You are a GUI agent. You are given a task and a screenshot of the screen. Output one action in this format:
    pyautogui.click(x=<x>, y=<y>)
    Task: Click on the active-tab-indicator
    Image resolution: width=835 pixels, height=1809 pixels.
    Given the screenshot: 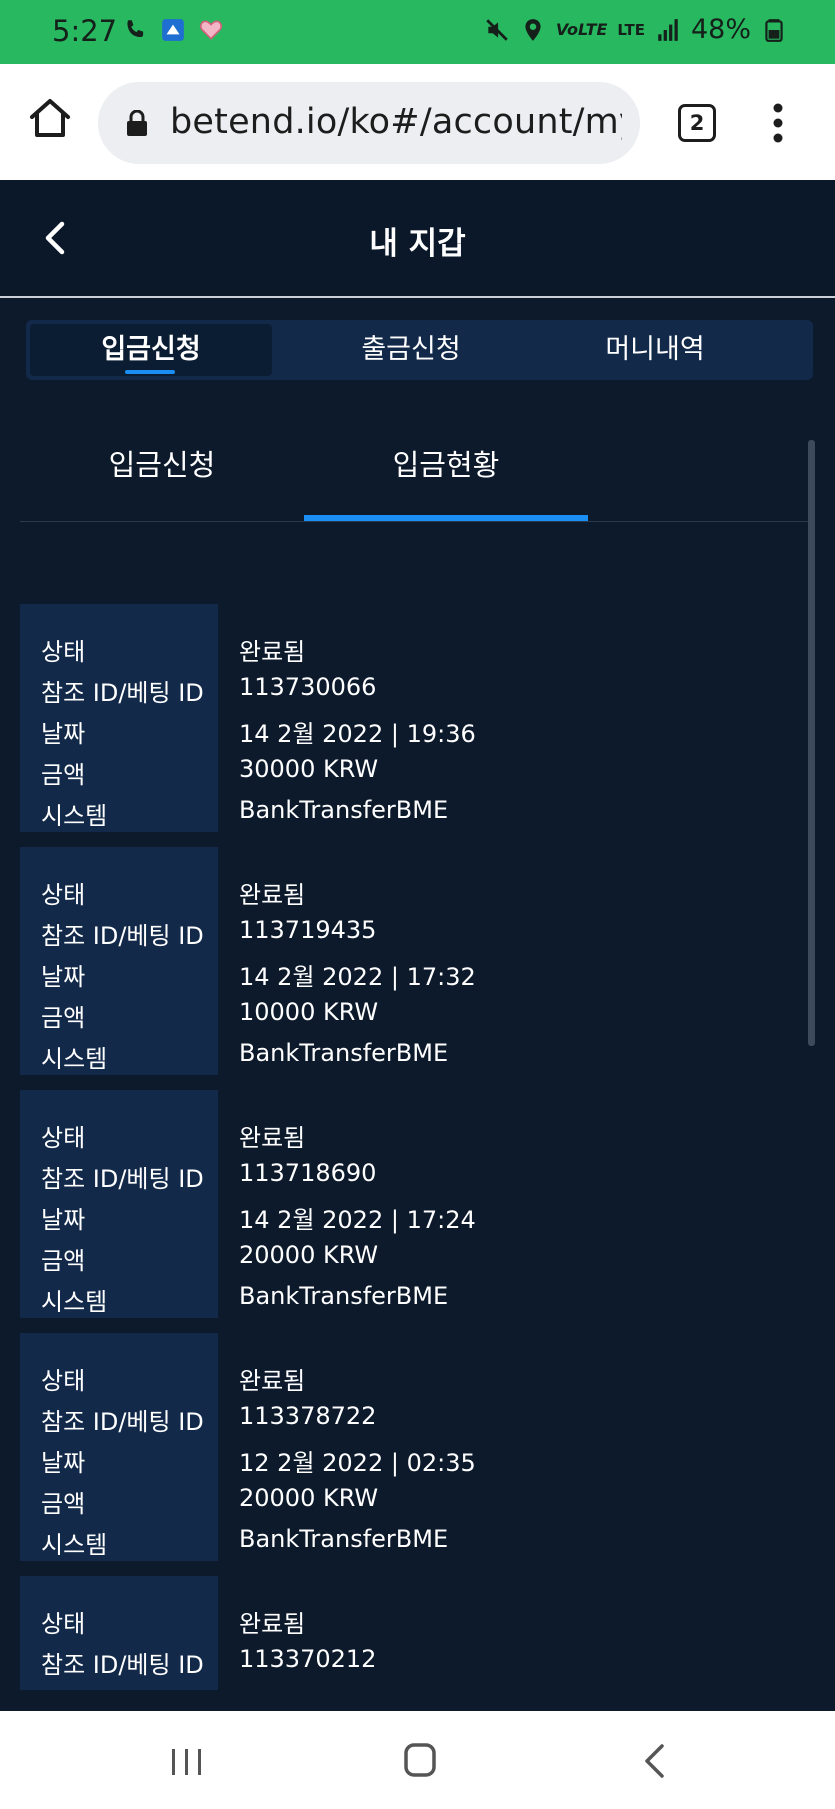 What is the action you would take?
    pyautogui.click(x=150, y=372)
    